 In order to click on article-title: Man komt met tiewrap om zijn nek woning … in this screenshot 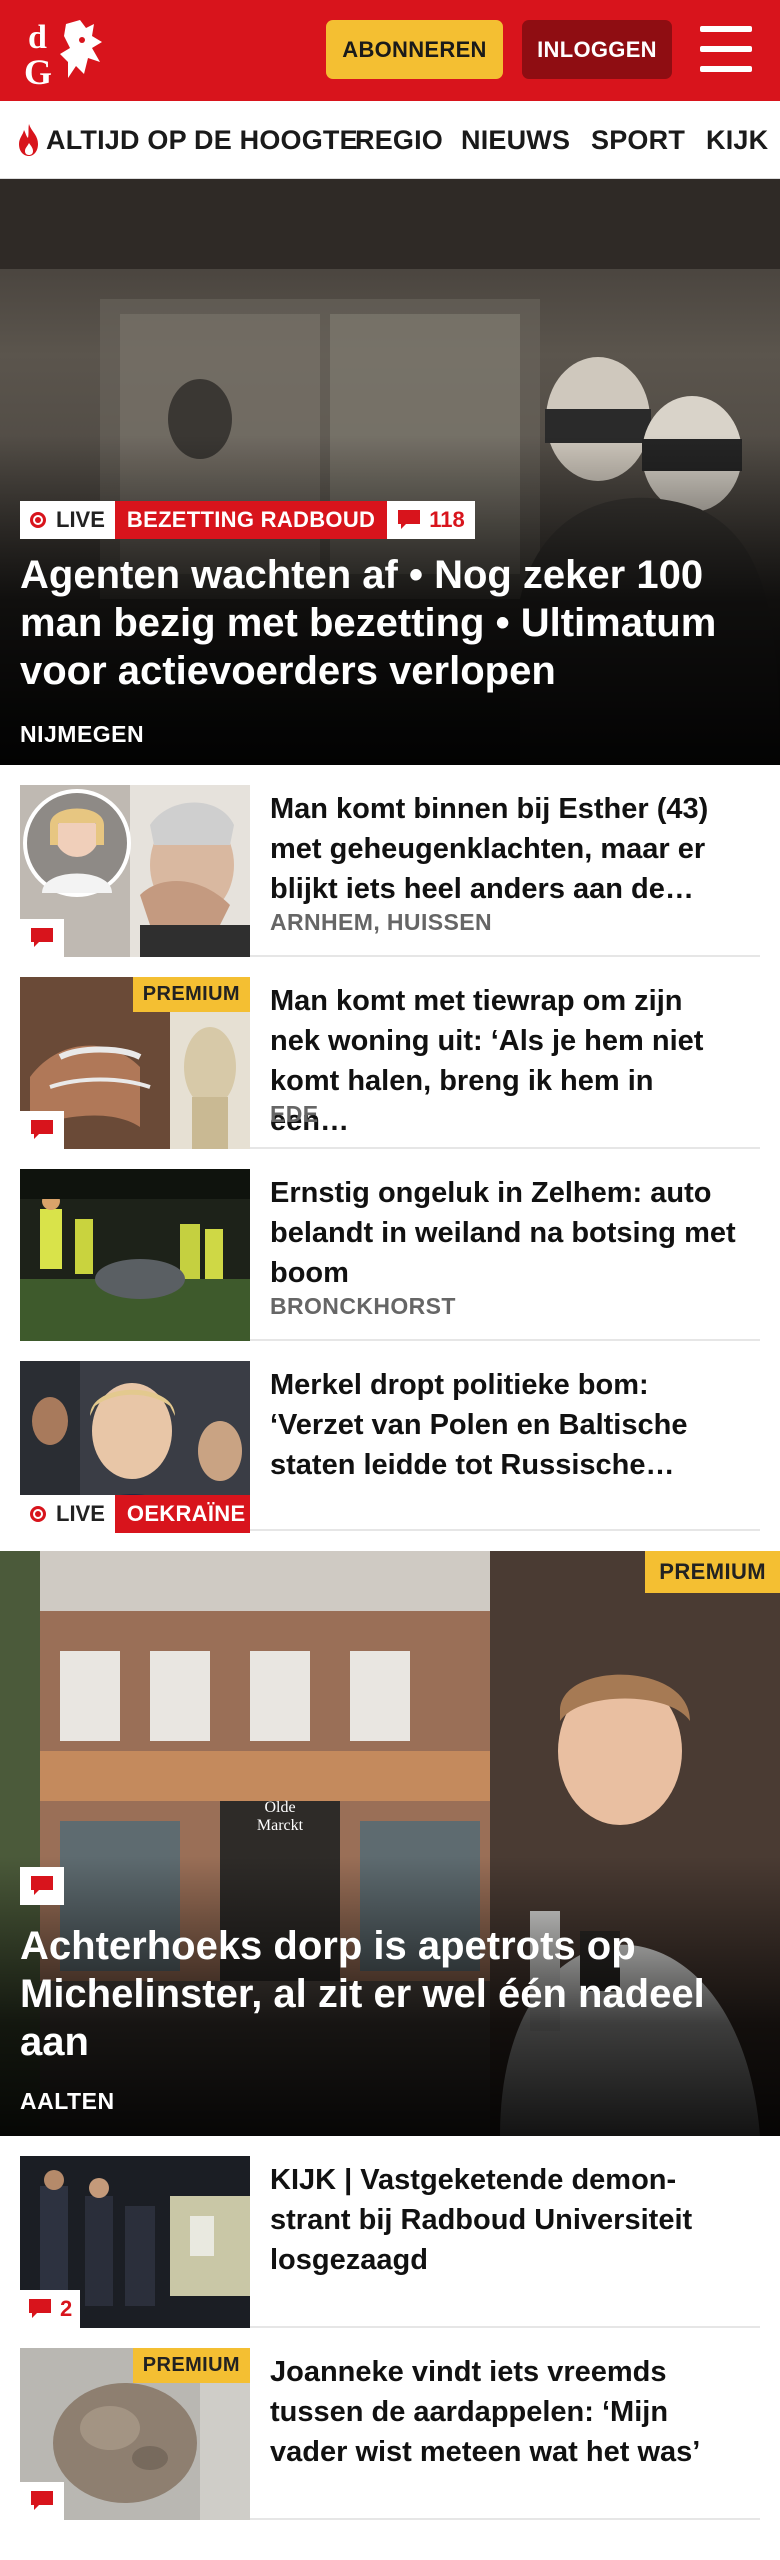, I will do `click(505, 1061)`.